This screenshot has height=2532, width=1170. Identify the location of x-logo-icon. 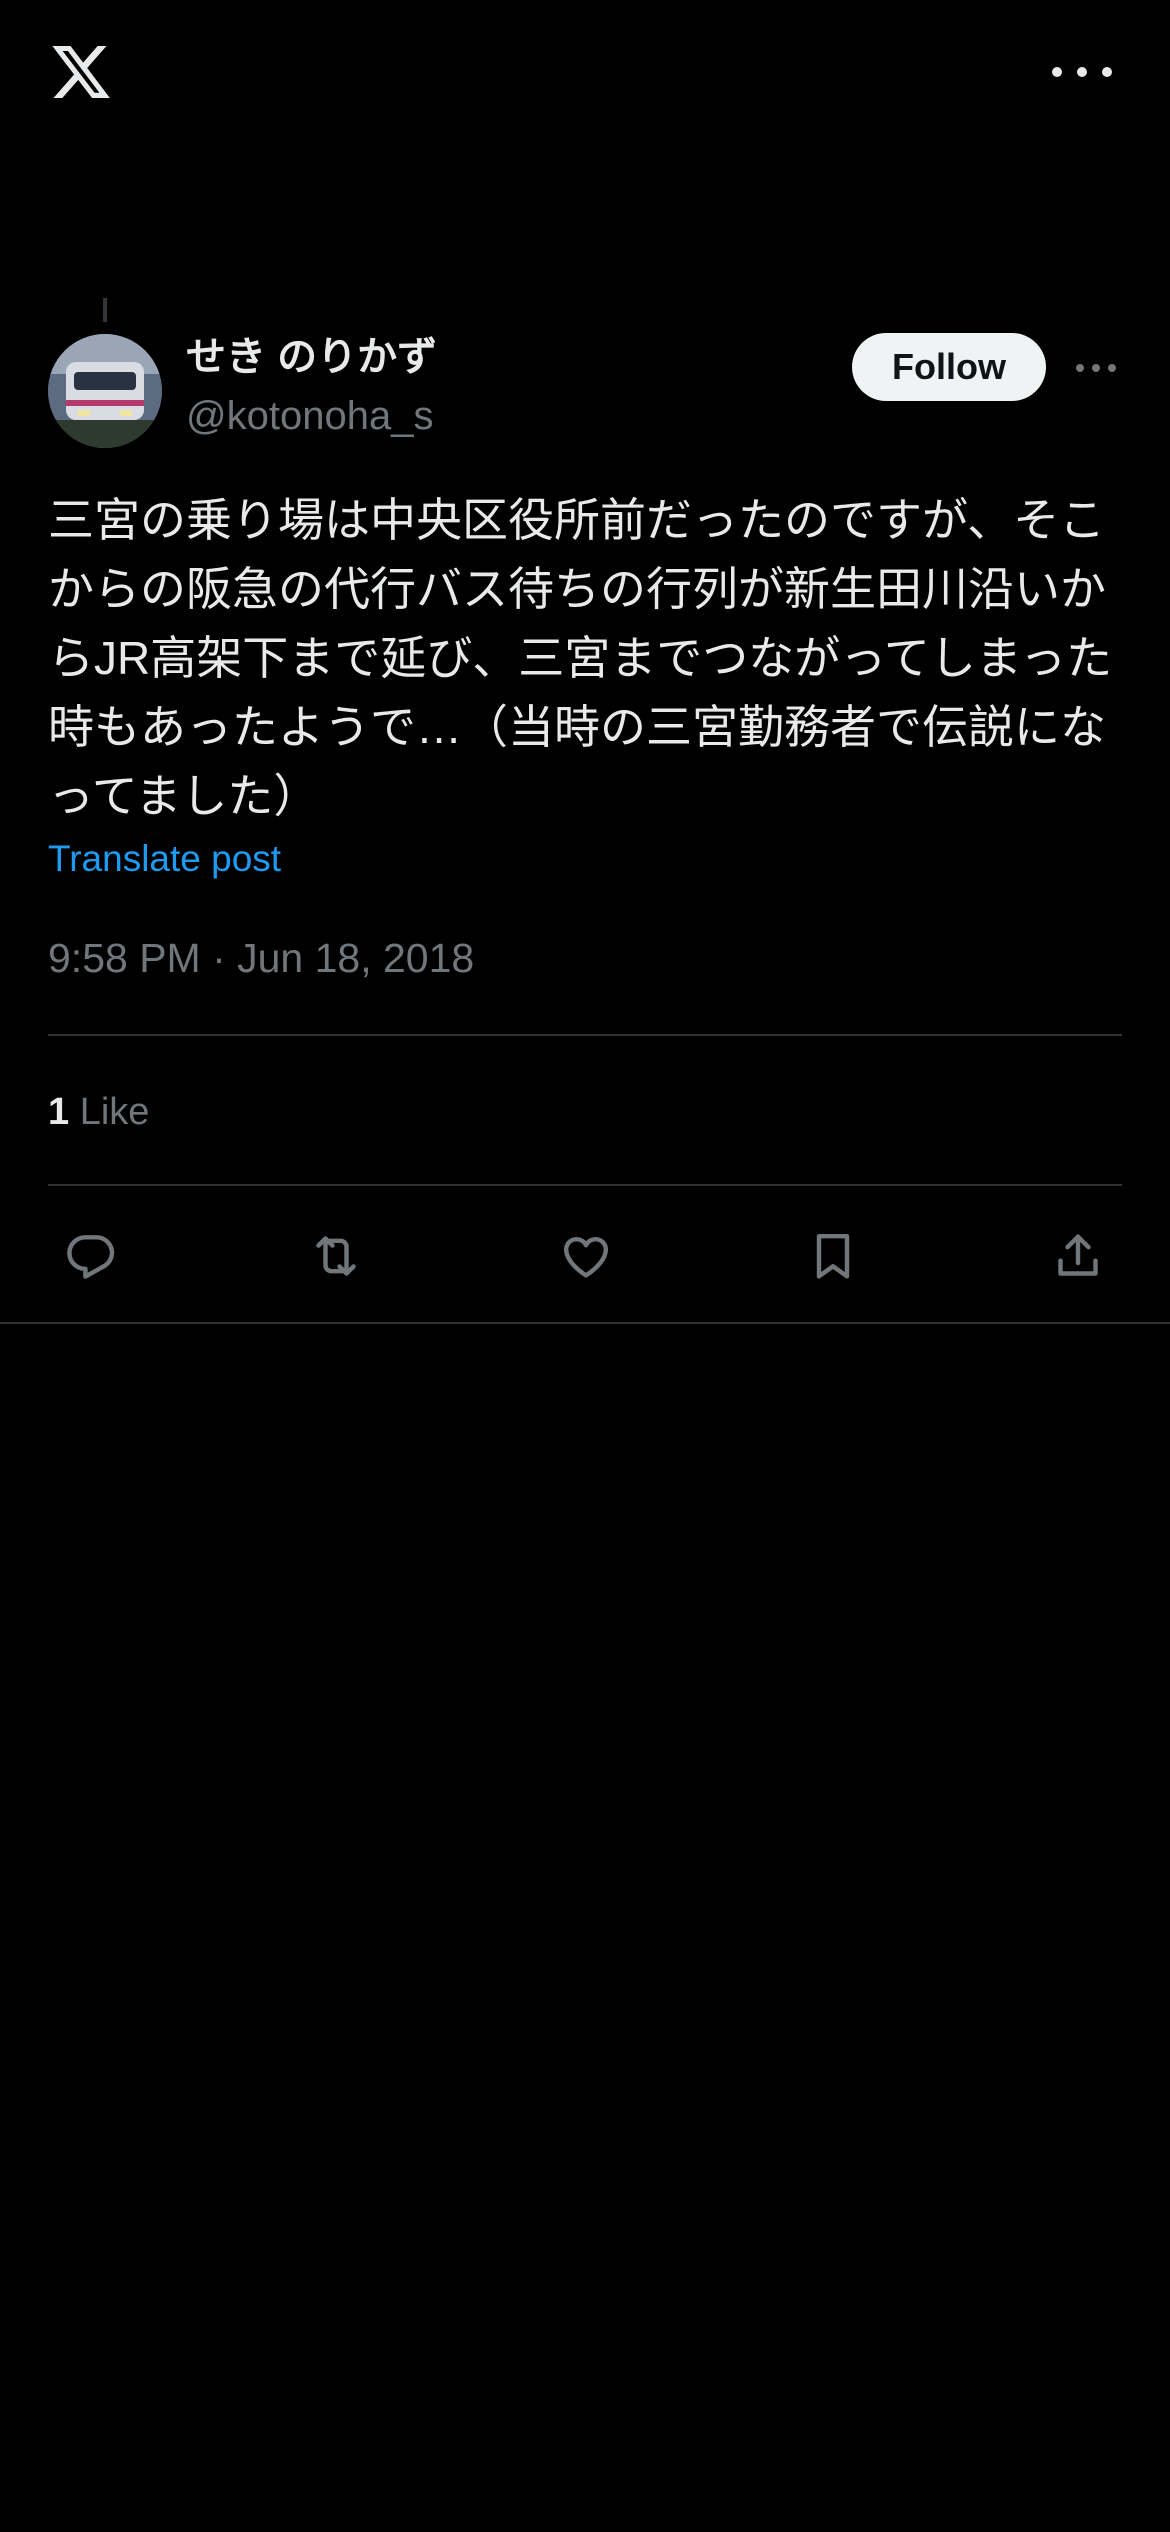
(81, 72).